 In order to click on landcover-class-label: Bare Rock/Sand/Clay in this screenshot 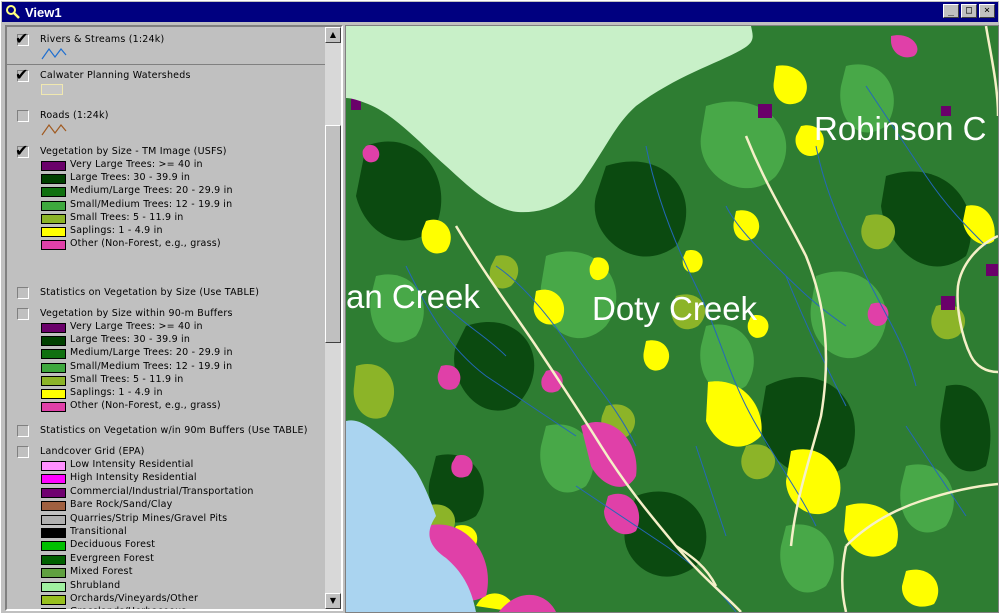, I will do `click(121, 505)`.